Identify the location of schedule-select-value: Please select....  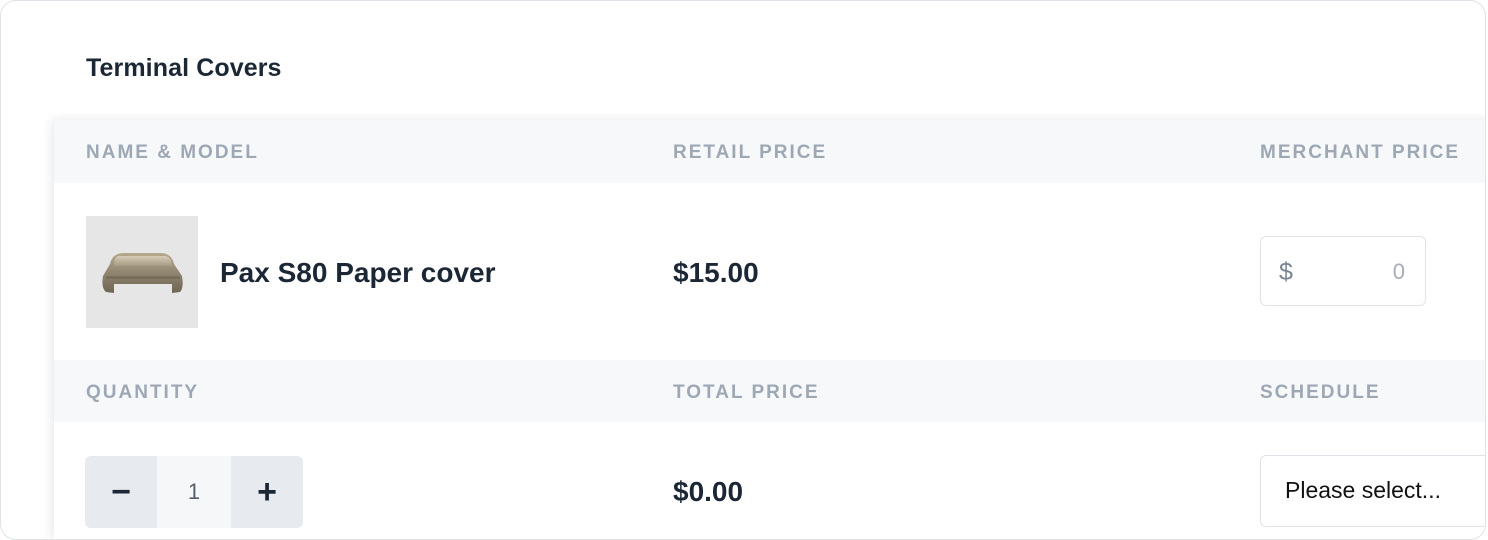
(1363, 490).